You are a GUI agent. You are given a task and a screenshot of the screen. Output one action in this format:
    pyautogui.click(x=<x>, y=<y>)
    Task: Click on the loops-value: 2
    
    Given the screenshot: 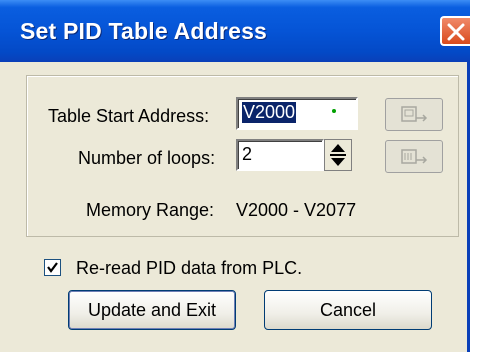 What is the action you would take?
    pyautogui.click(x=247, y=154)
    